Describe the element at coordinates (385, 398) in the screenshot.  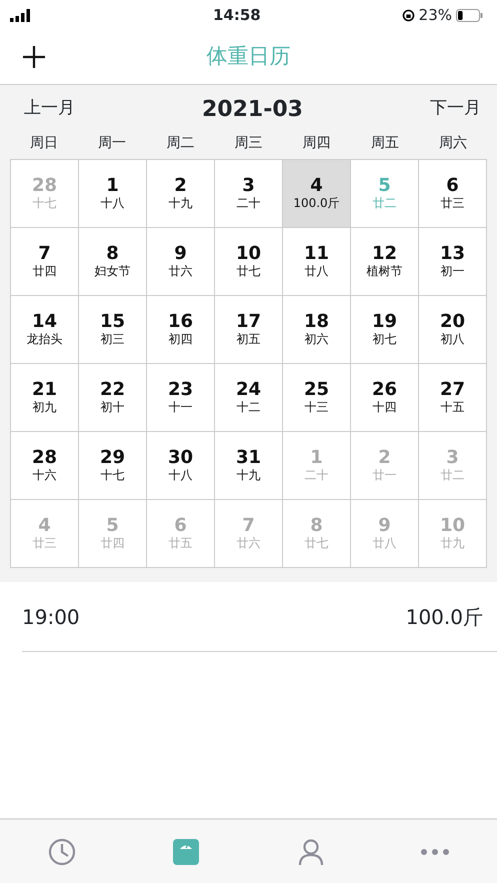
I see `day-cell: 26 十四` at that location.